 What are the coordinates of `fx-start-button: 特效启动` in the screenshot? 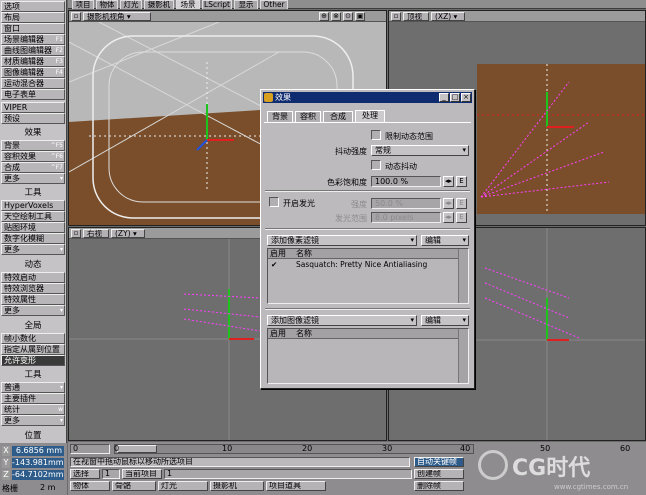 It's located at (33, 277).